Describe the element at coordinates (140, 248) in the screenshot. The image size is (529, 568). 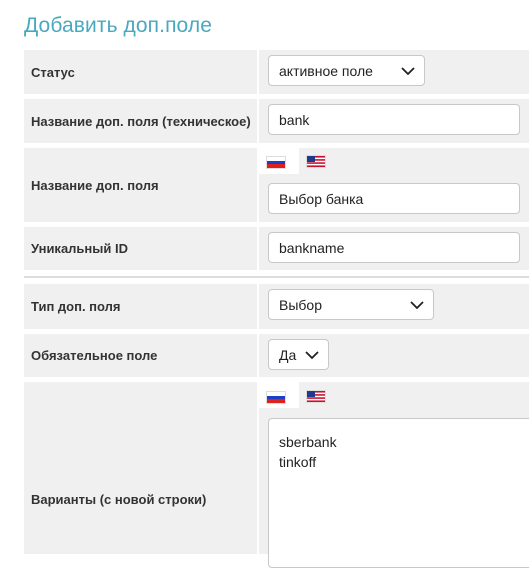
I see `unique-id-label: Уникальный ID` at that location.